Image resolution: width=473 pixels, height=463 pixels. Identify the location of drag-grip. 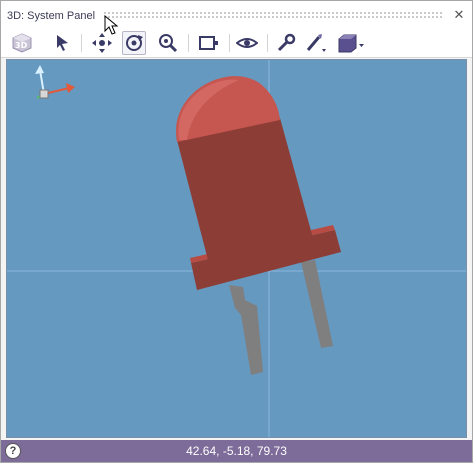
(273, 14).